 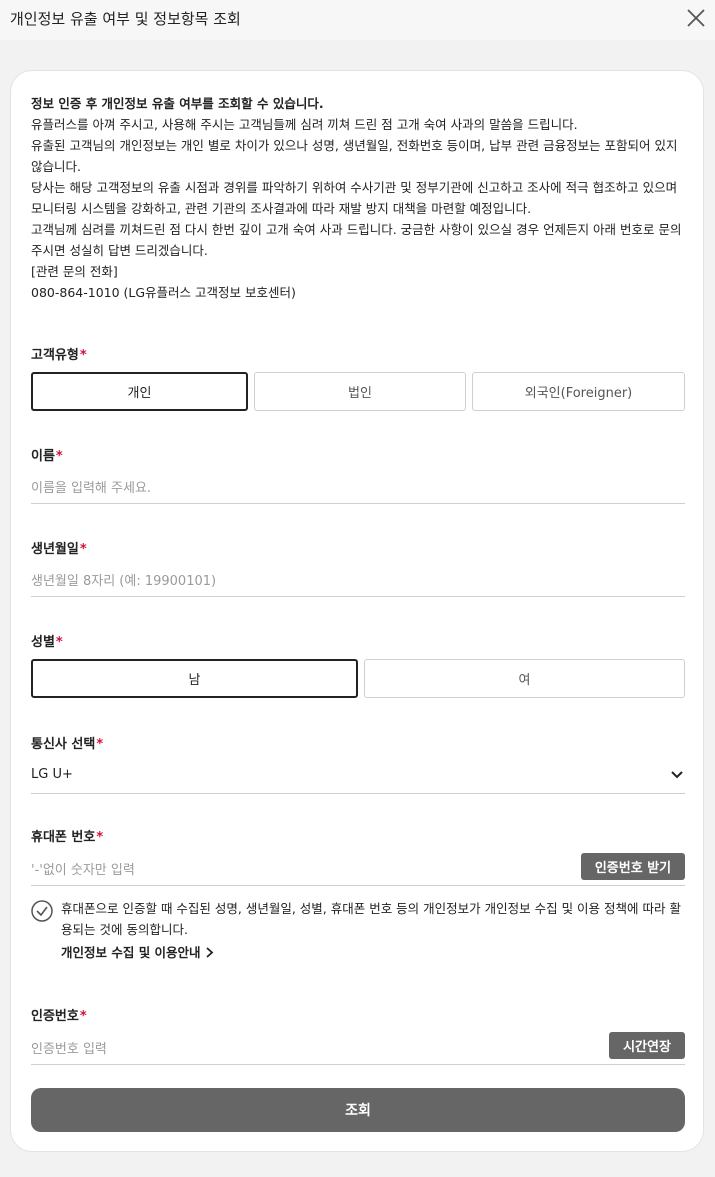 I want to click on carrier-select: LG U+, so click(x=358, y=779).